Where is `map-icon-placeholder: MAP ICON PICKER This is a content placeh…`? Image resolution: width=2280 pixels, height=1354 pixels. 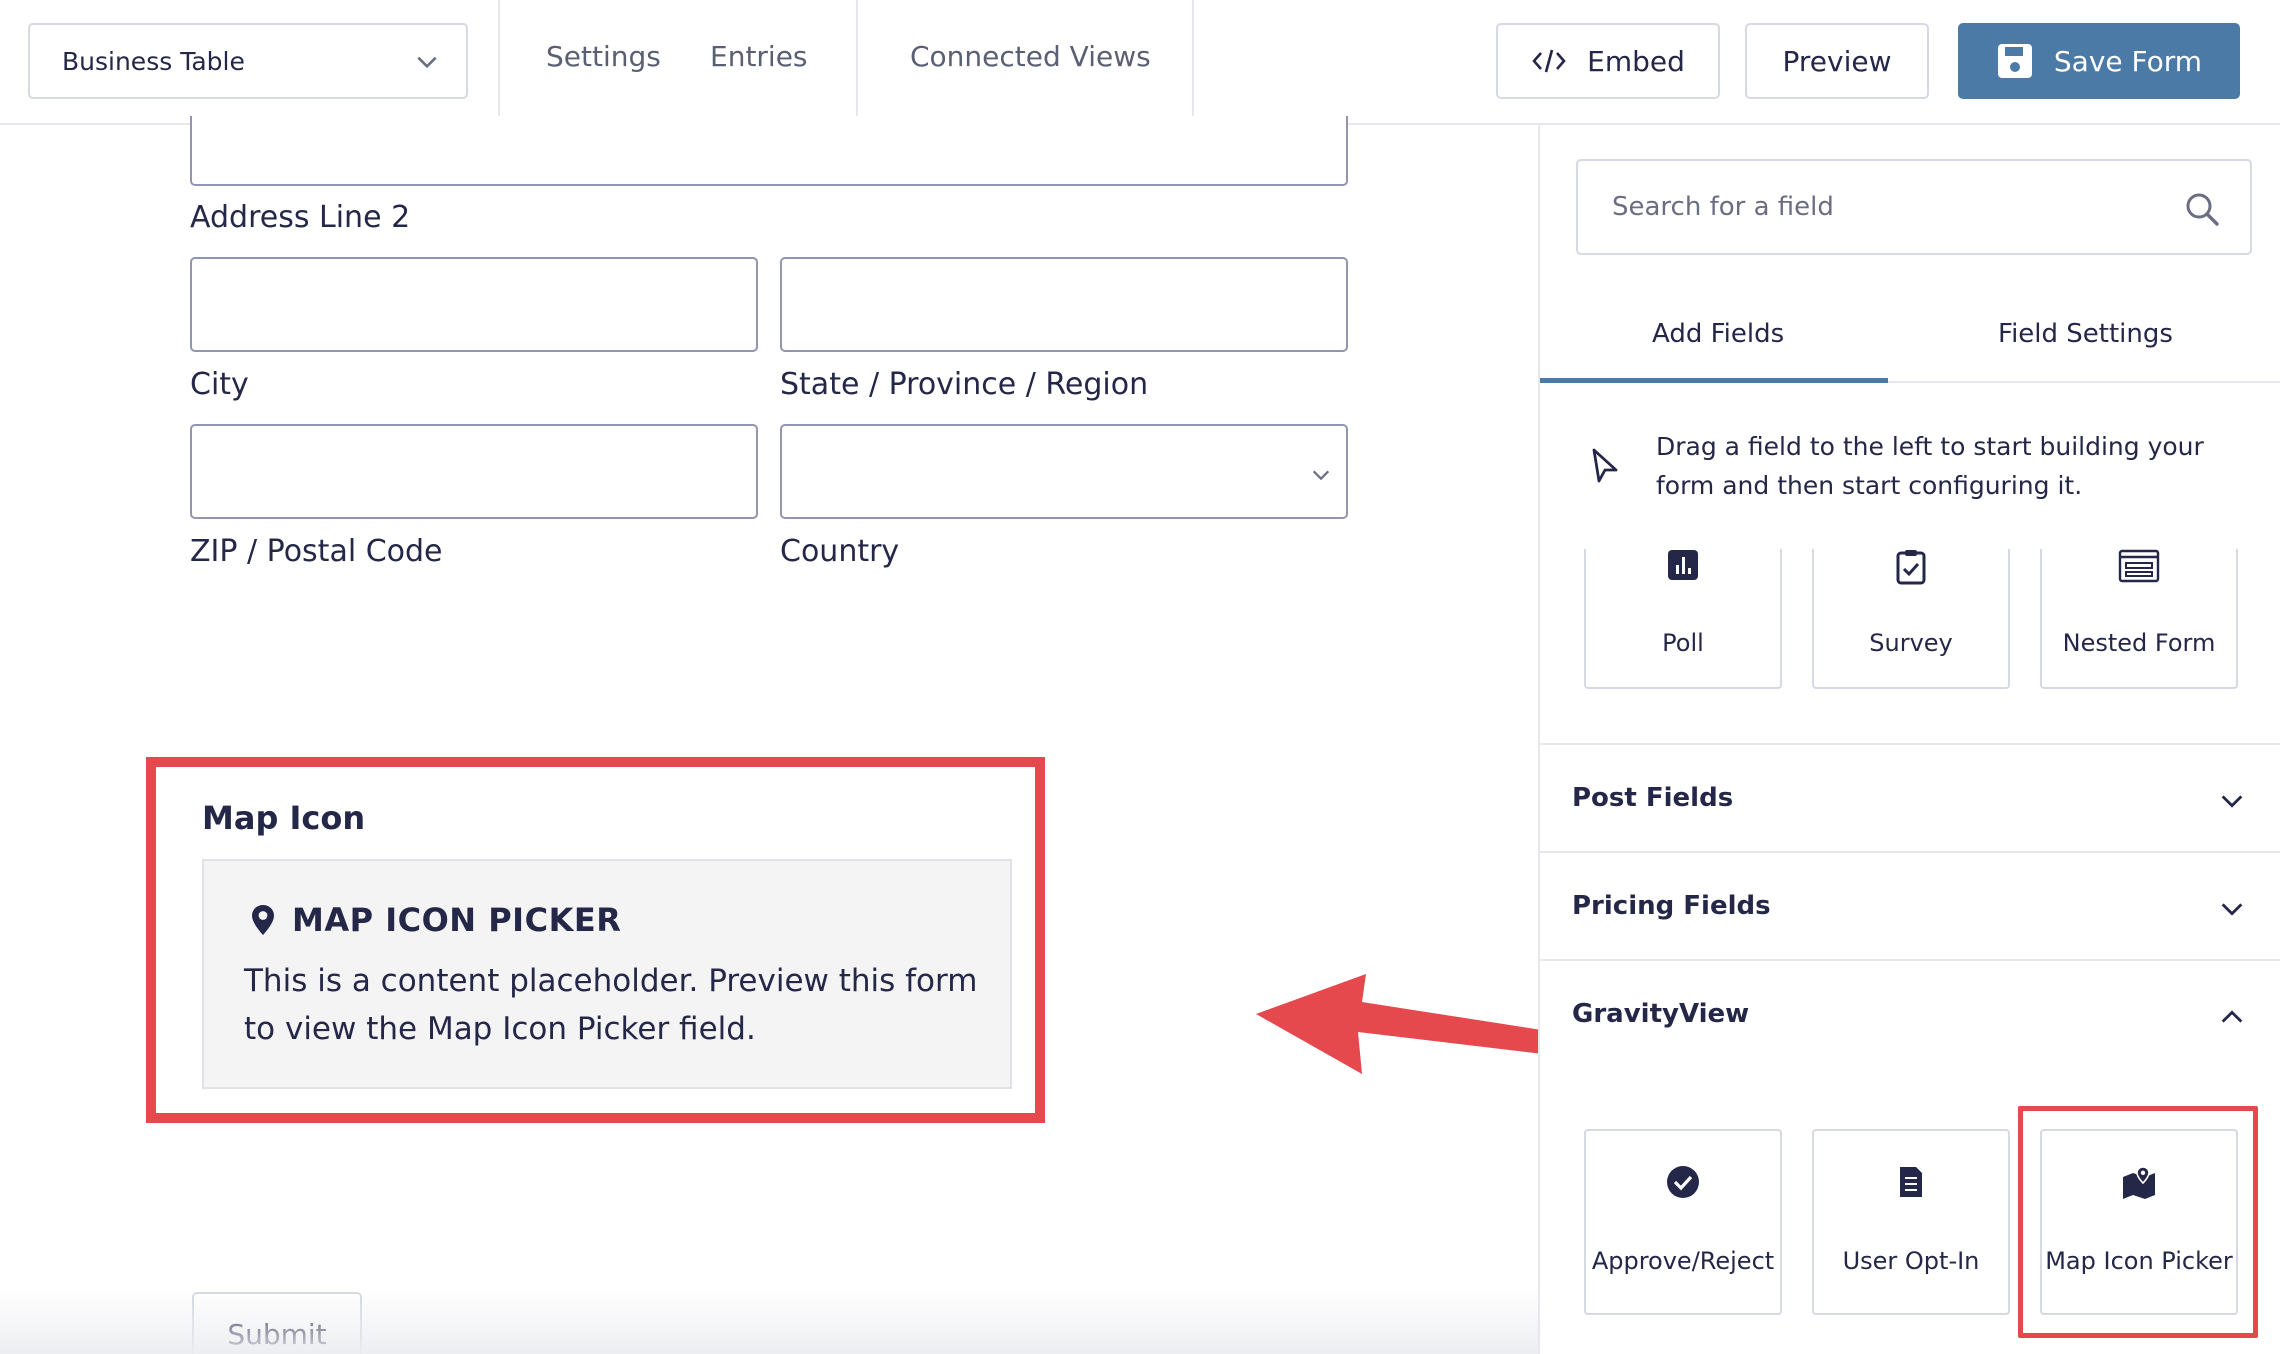 map-icon-placeholder: MAP ICON PICKER This is a content placeh… is located at coordinates (607, 974).